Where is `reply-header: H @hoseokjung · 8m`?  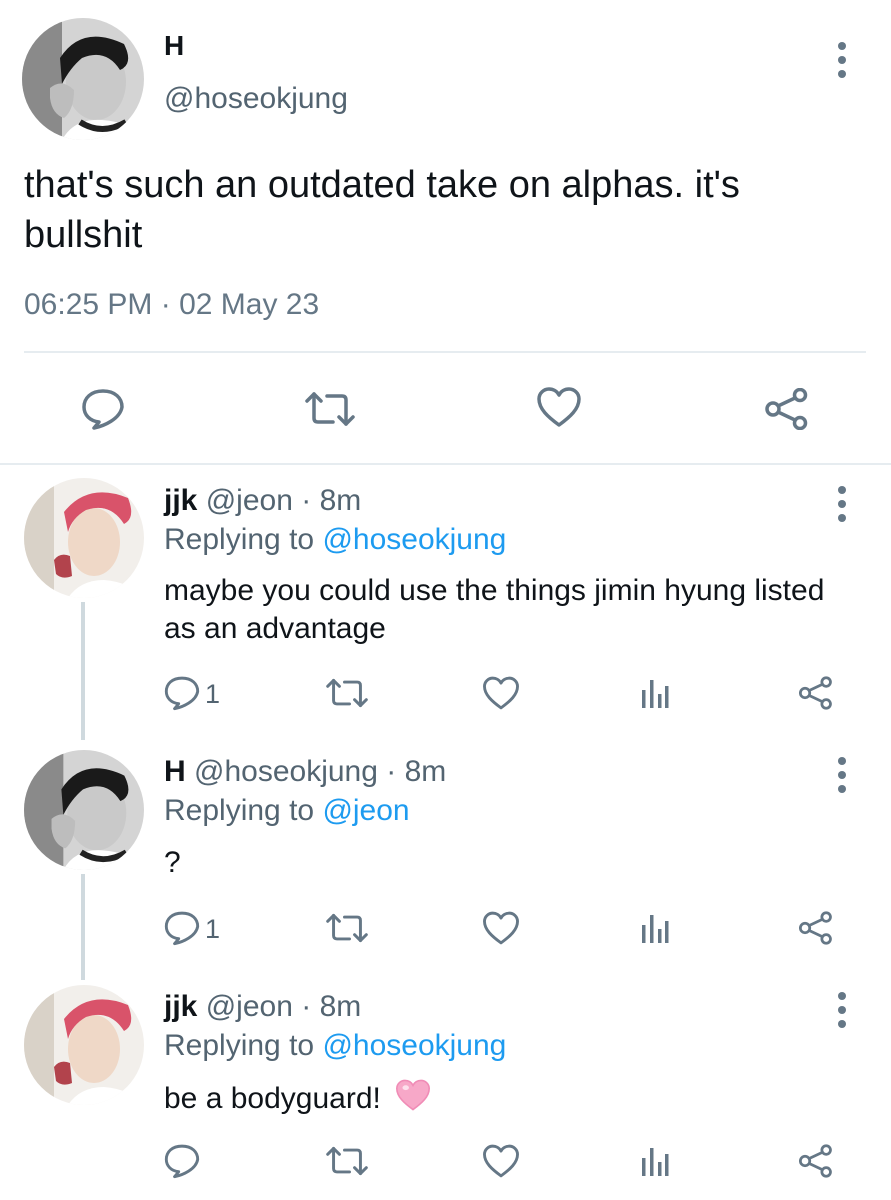 reply-header: H @hoseokjung · 8m is located at coordinates (305, 771).